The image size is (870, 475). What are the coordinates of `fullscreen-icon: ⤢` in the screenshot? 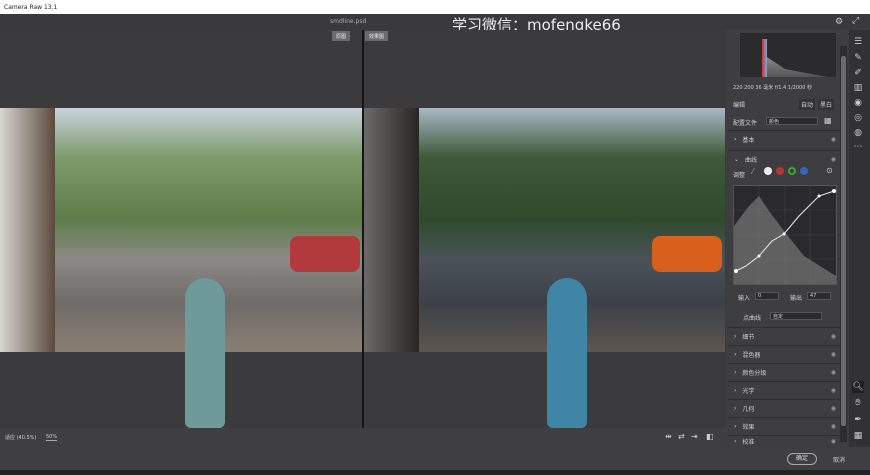 It's located at (855, 21).